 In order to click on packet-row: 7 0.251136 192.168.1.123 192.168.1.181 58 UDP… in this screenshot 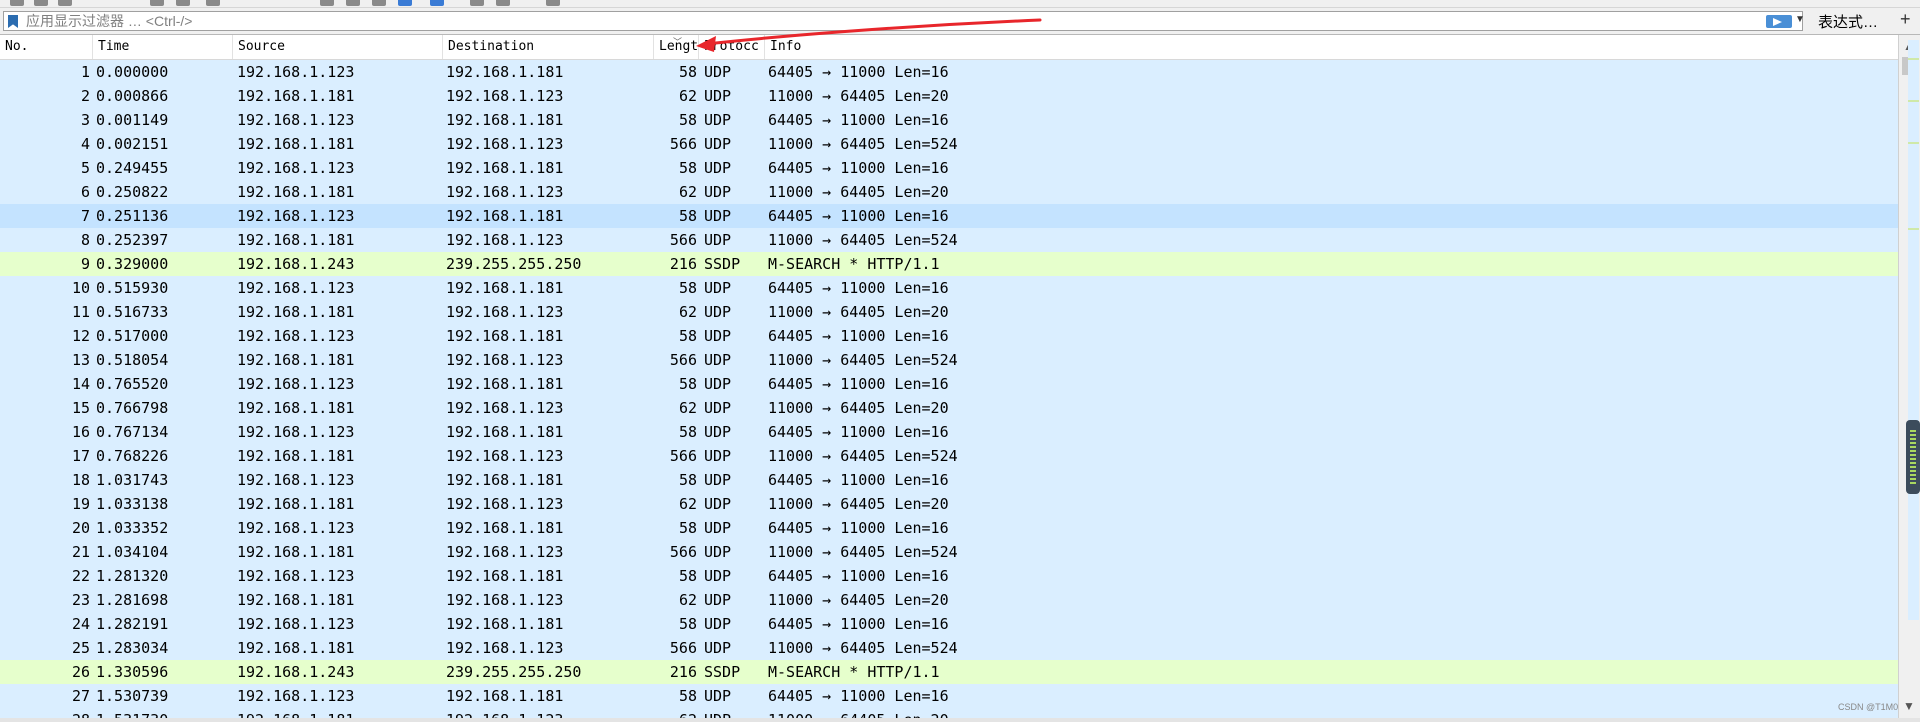, I will do `click(949, 216)`.